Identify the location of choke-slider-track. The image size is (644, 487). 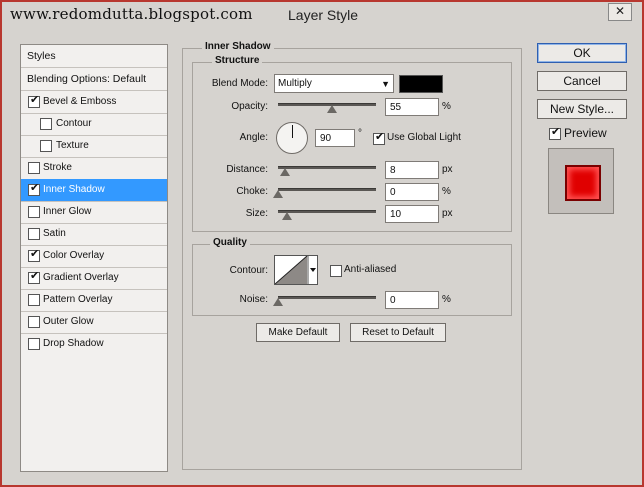
(327, 189).